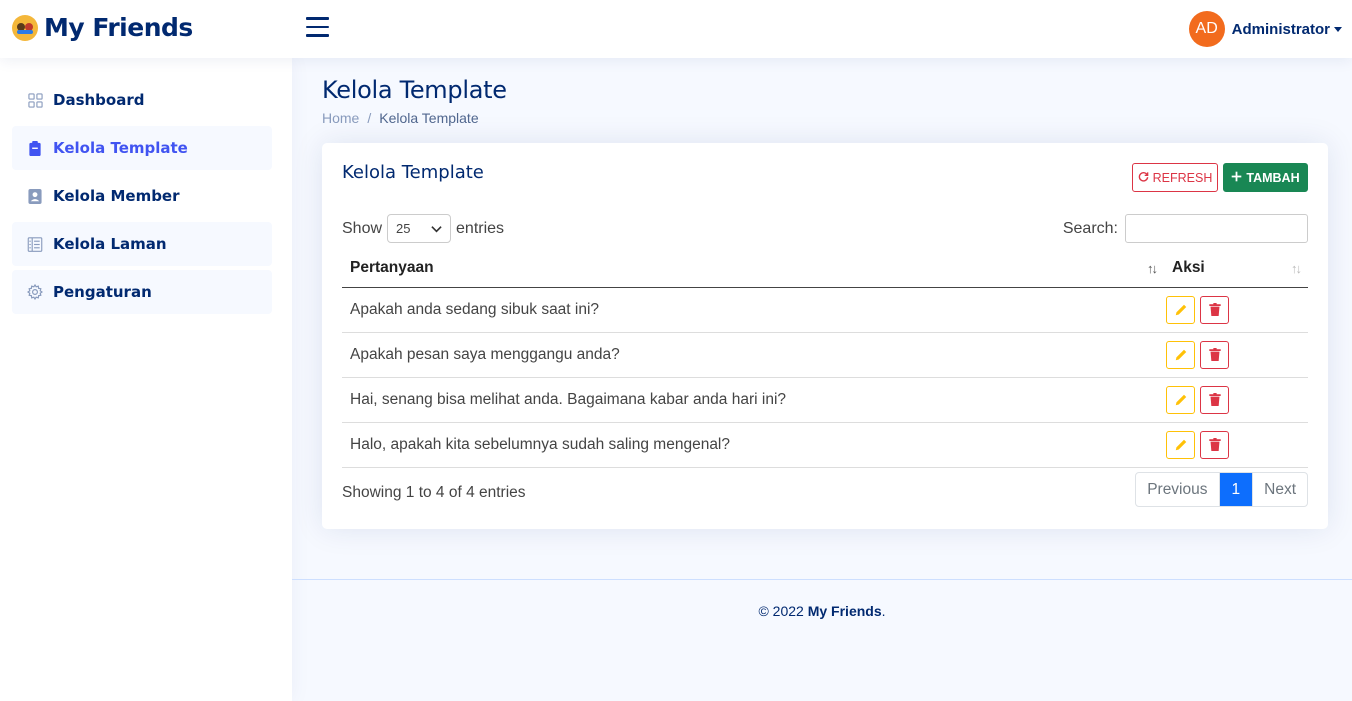 This screenshot has height=701, width=1352. What do you see at coordinates (753, 355) in the screenshot?
I see `question-cell: Apakah pesan saya menggangu anda?` at bounding box center [753, 355].